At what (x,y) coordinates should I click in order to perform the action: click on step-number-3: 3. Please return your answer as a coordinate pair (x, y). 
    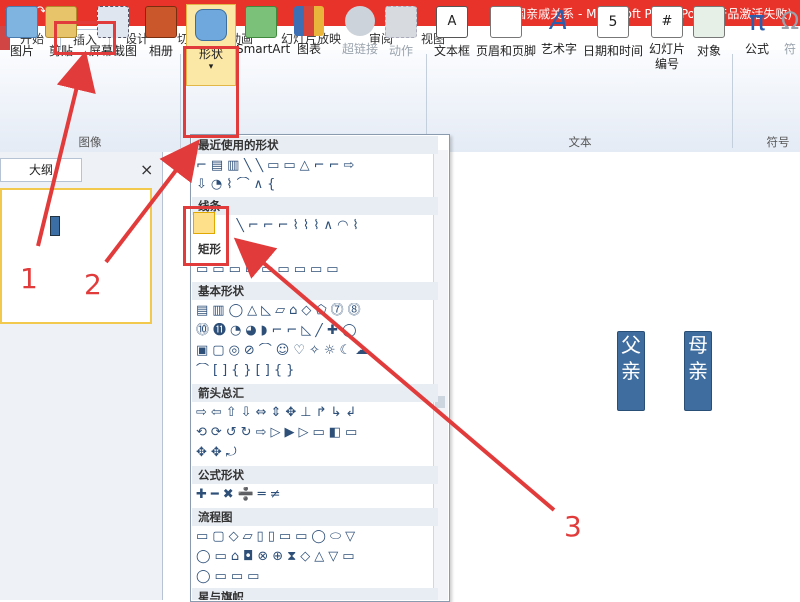
    Looking at the image, I should click on (573, 526).